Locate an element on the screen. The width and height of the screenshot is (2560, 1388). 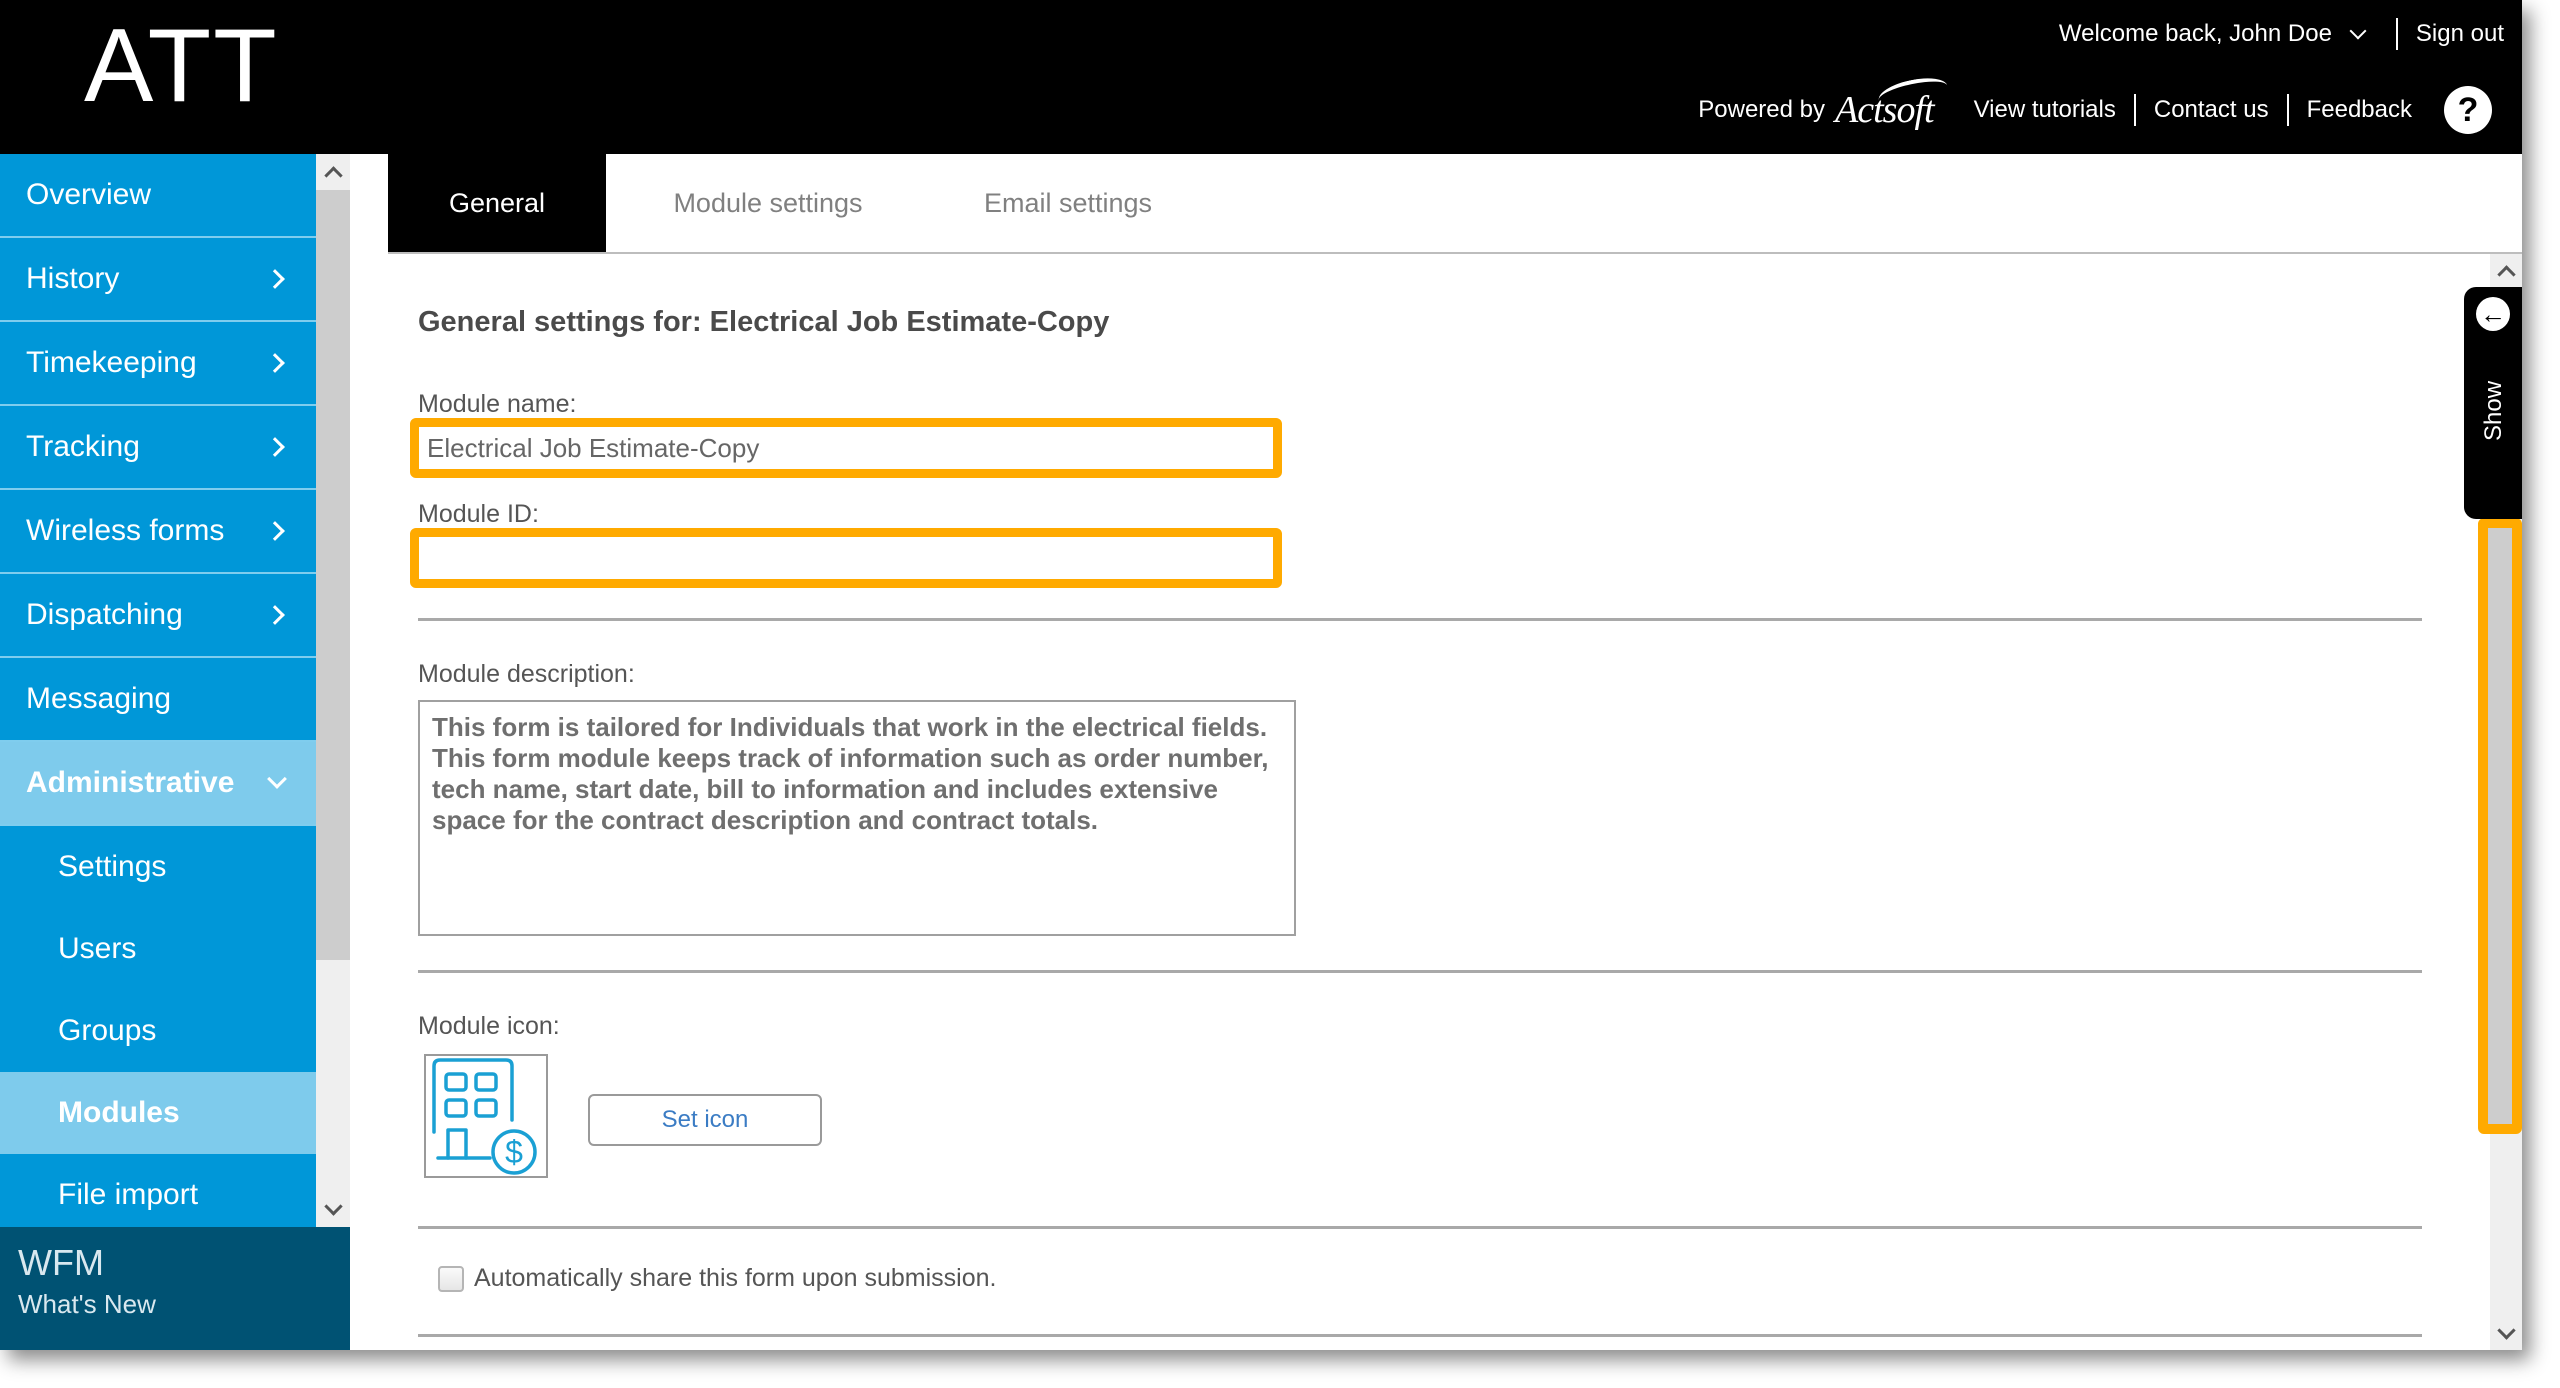
sidebar-item-wireless-forms: Wireless forms is located at coordinates (158, 532).